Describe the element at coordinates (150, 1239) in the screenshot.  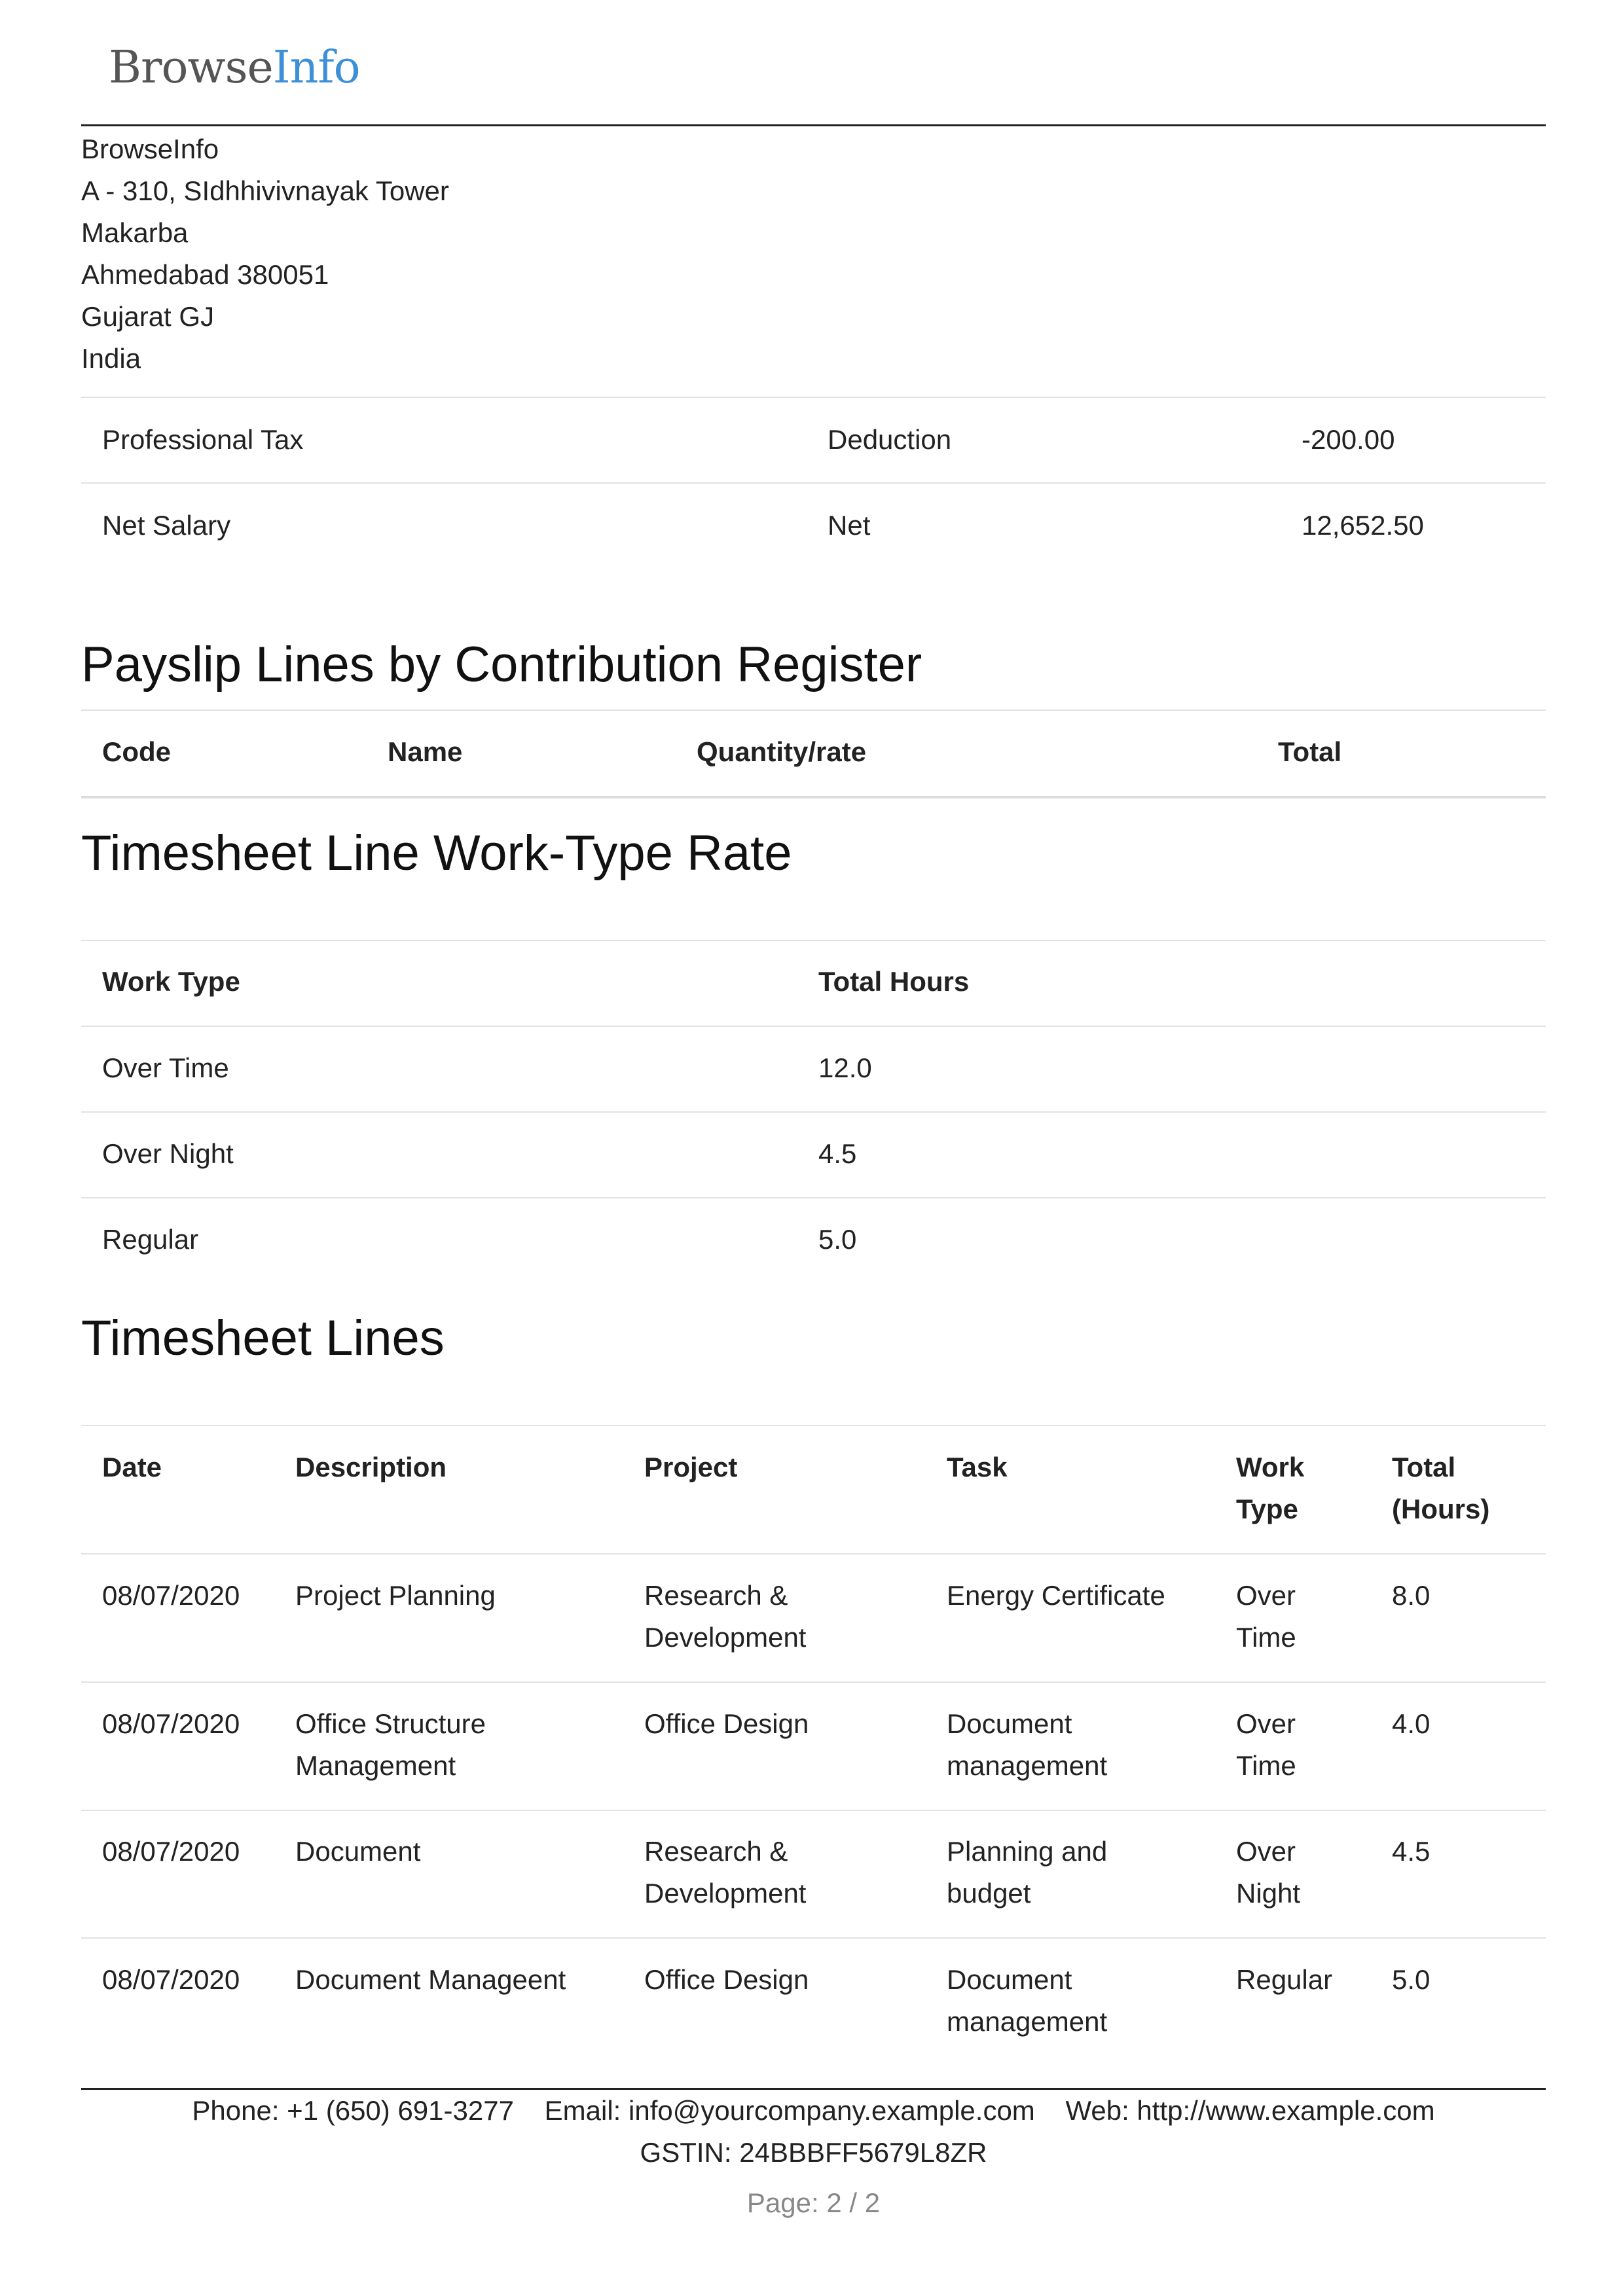
I see `worktype-row-type: Regular` at that location.